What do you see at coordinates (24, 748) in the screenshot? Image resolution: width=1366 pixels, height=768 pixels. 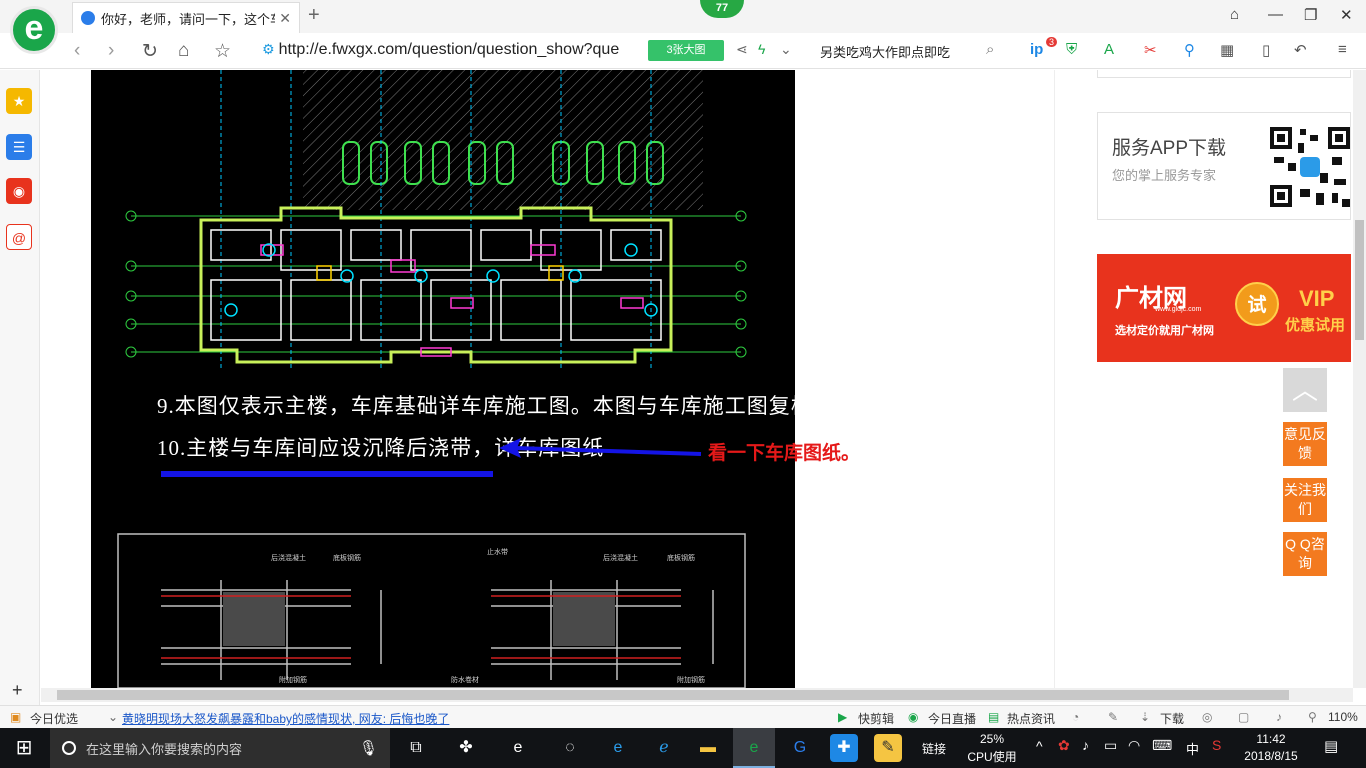 I see `windows-start-icon: ⊞` at bounding box center [24, 748].